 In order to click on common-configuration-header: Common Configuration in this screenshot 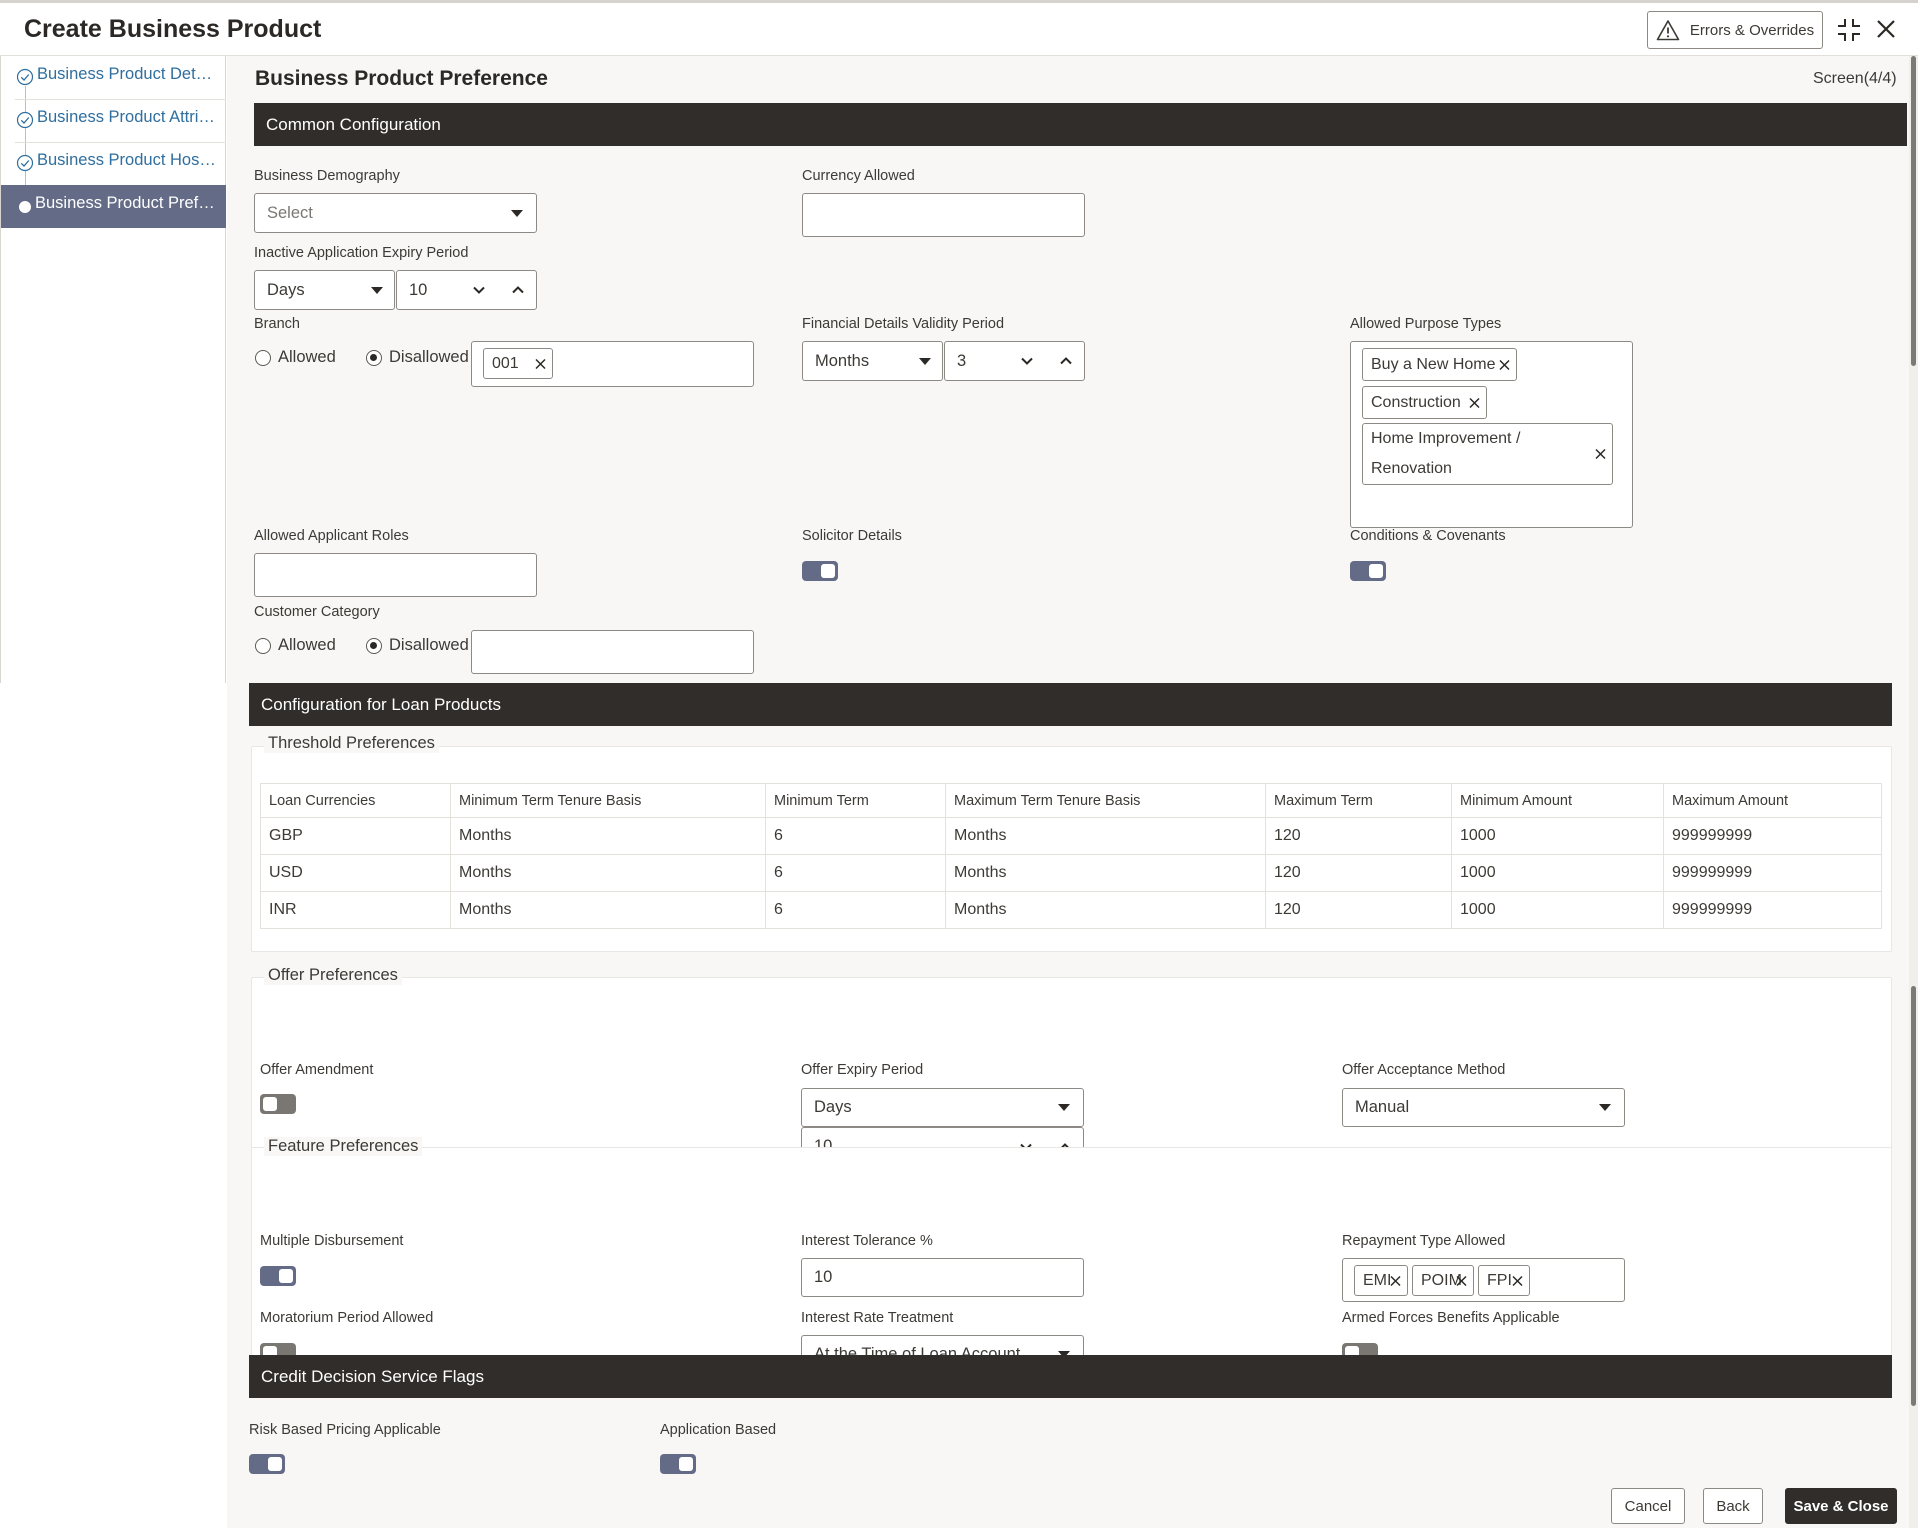, I will do `click(1080, 124)`.